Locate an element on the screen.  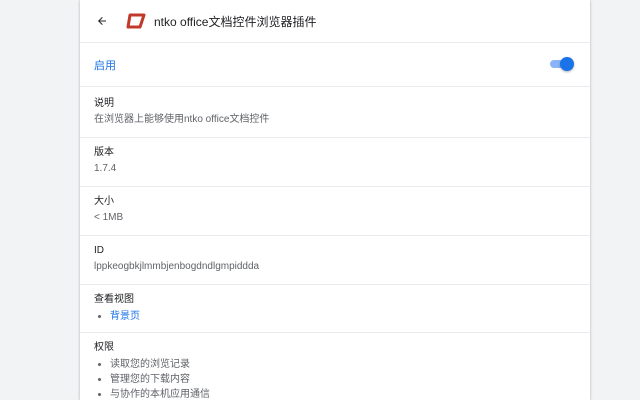
enable-divider is located at coordinates (335, 86).